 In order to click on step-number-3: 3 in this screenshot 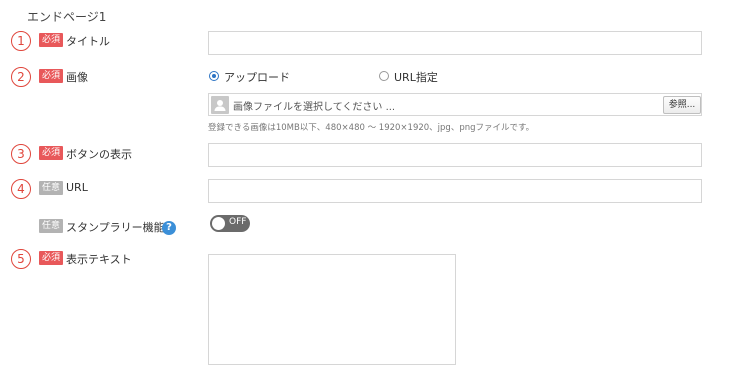, I will do `click(21, 154)`.